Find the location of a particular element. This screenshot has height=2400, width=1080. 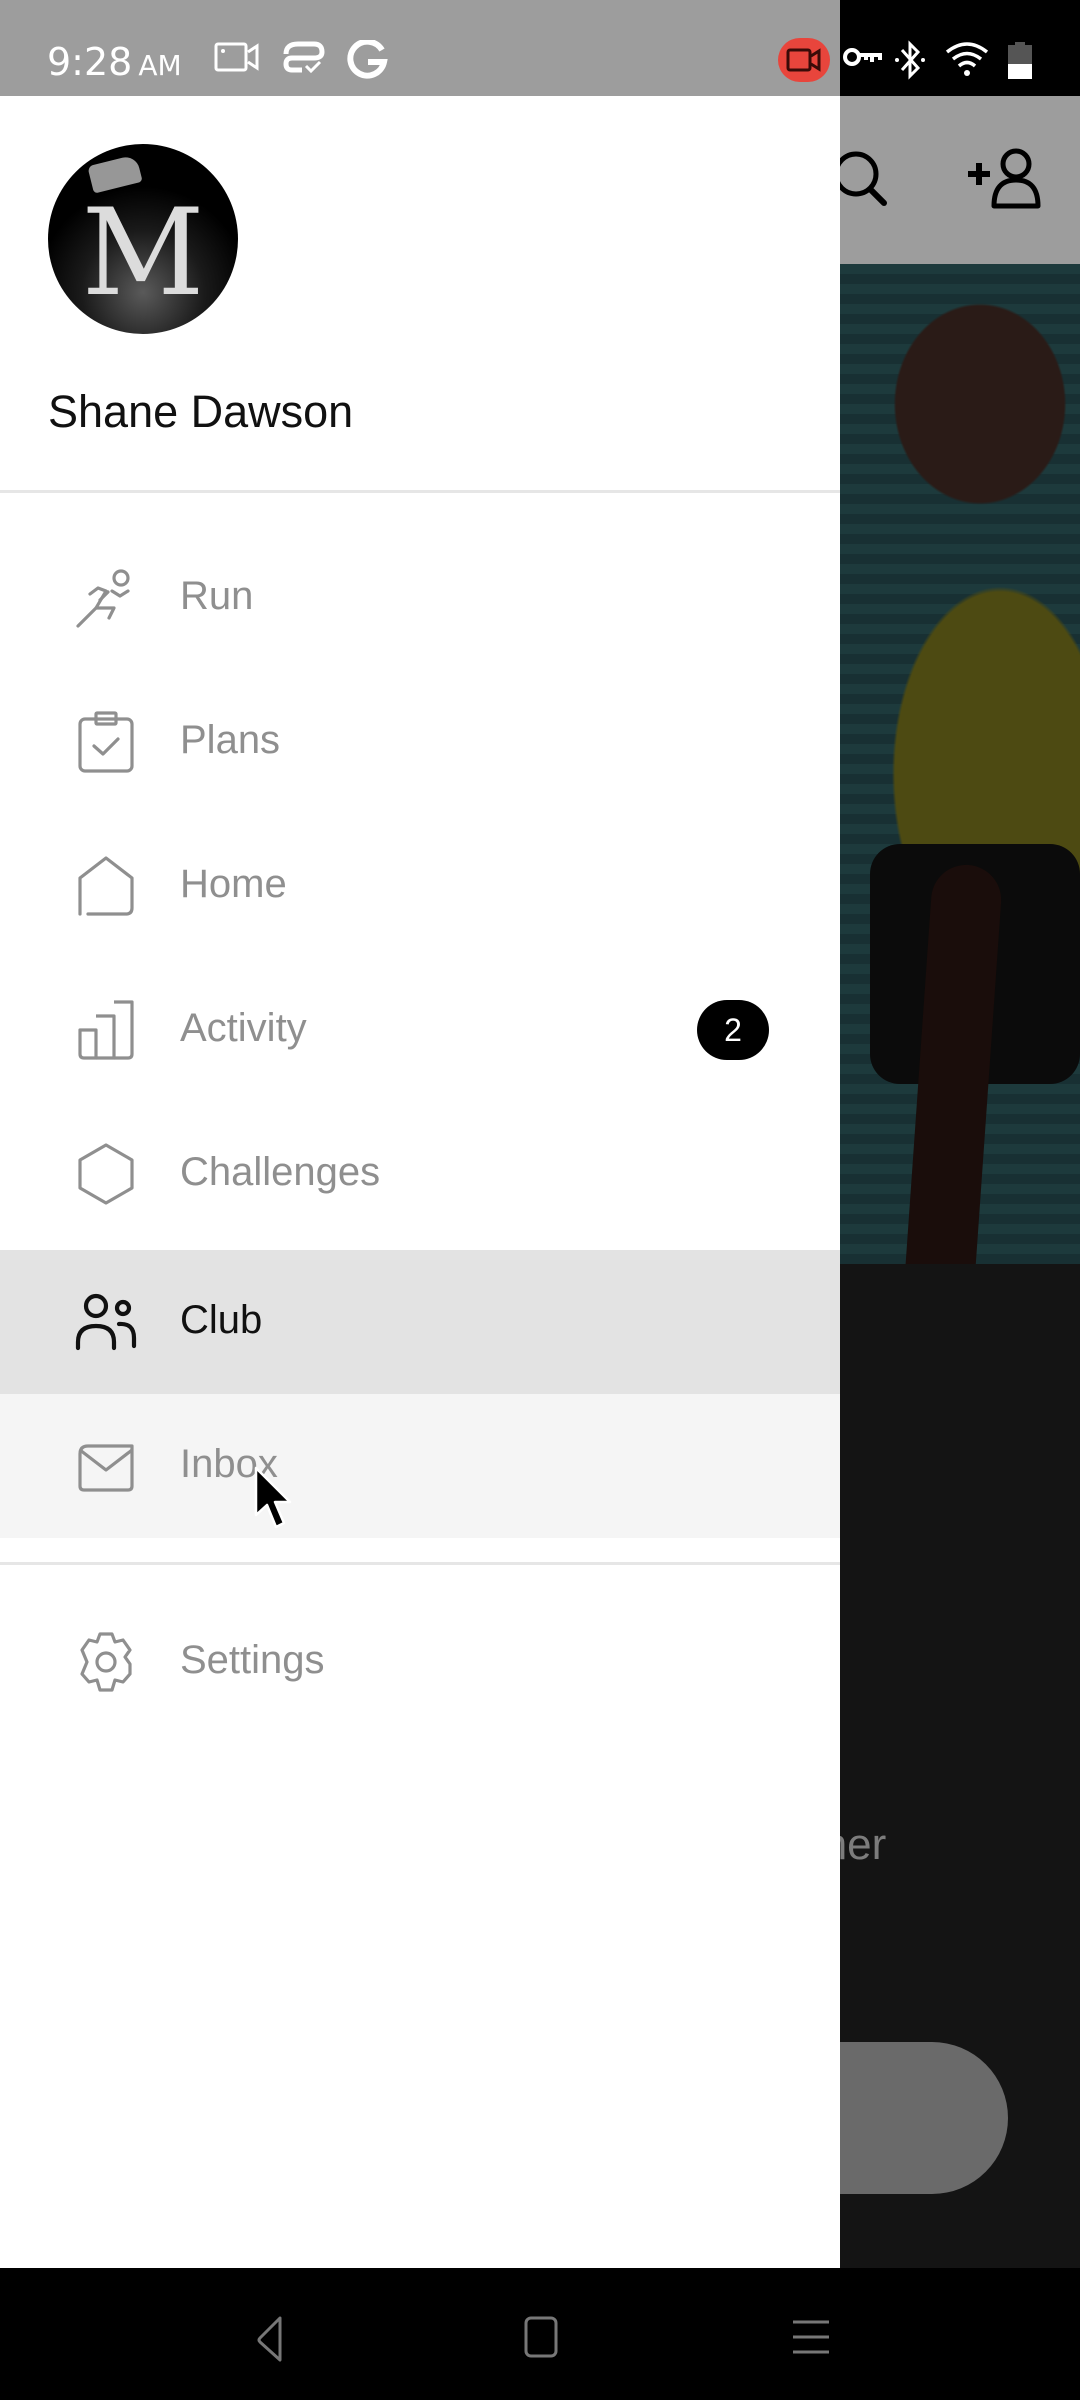

status-time-ampm: AM is located at coordinates (160, 65).